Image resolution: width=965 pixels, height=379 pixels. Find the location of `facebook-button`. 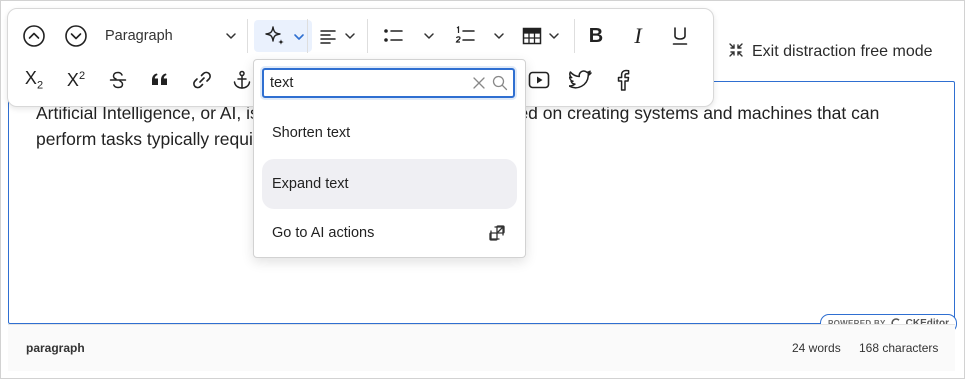

facebook-button is located at coordinates (623, 80).